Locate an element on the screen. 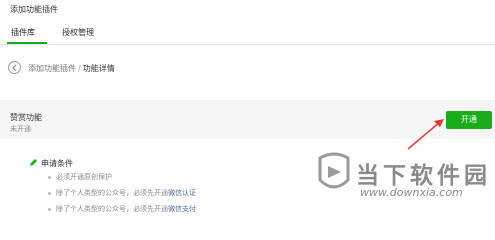 This screenshot has height=240, width=495. tab-bar: 插件库 授权管理 is located at coordinates (247, 31).